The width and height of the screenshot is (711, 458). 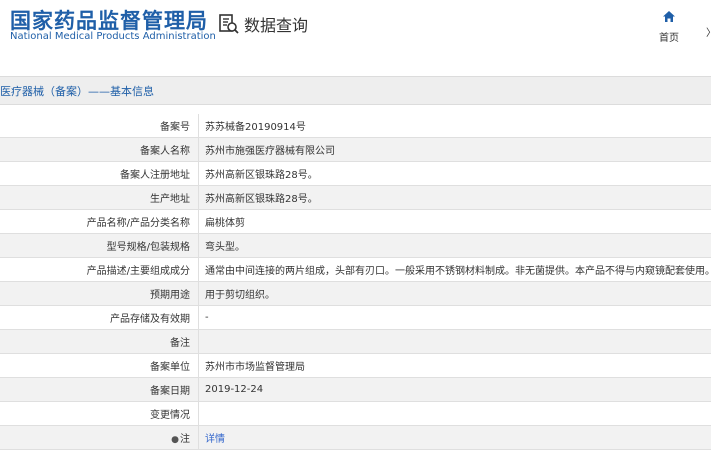 I want to click on home-label: 首页, so click(x=669, y=38).